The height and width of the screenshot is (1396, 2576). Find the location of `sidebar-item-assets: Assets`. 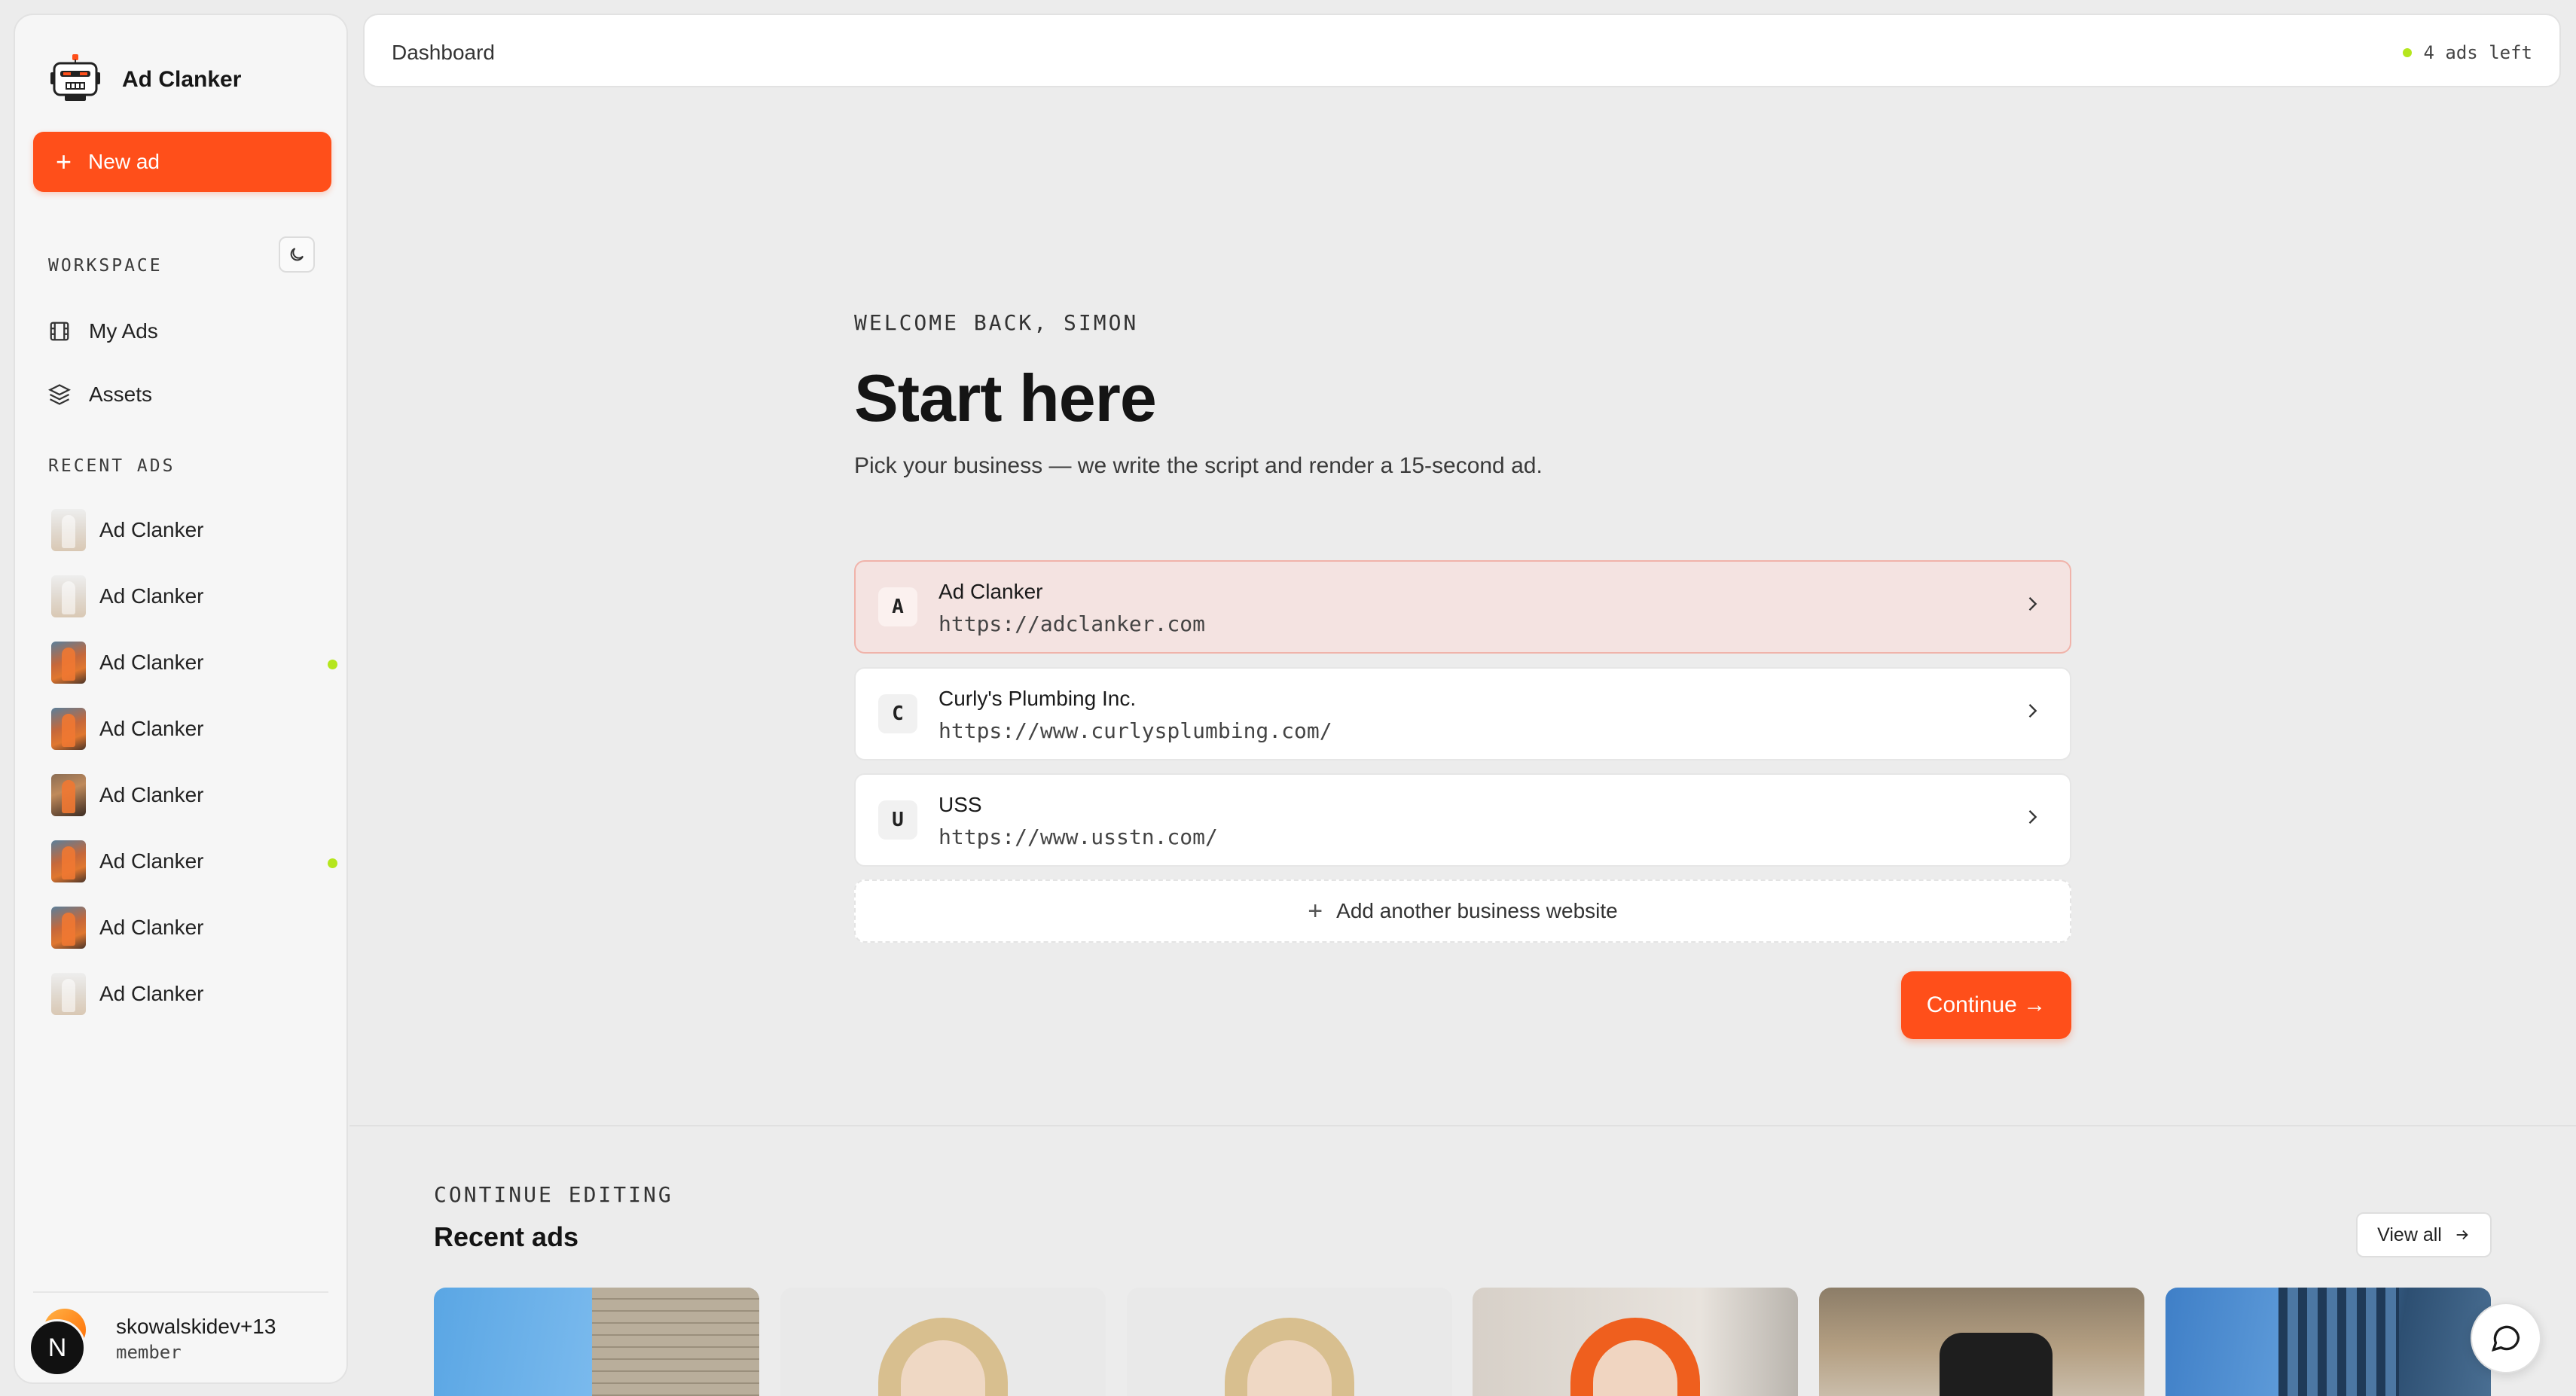

sidebar-item-assets: Assets is located at coordinates (100, 395).